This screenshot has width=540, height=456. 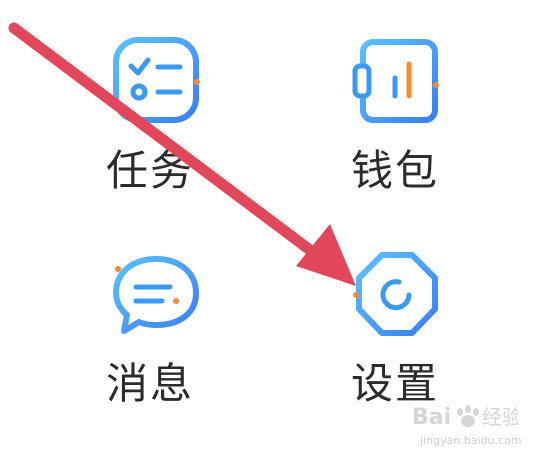 I want to click on baidu-paw-logo-icon: Bai 经验, so click(x=465, y=417).